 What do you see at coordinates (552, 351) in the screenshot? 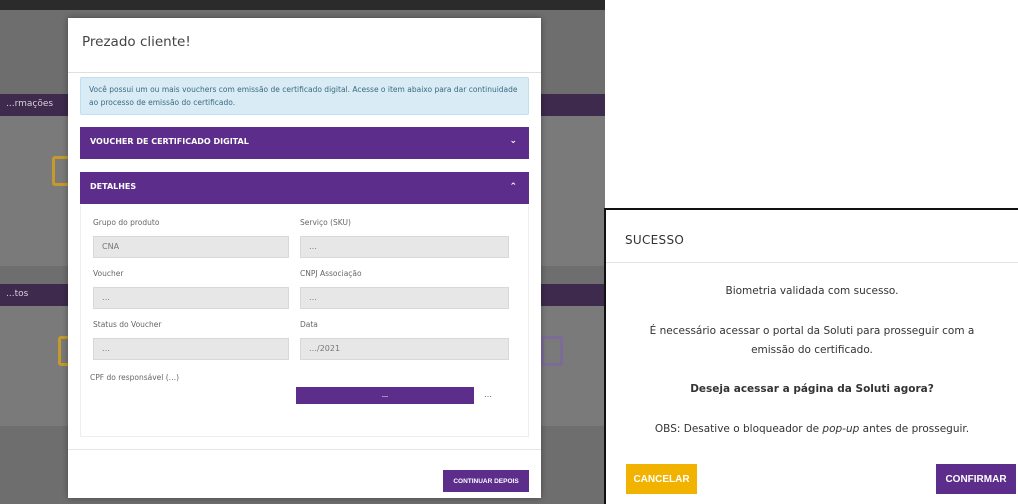
I see `background-code-icon` at bounding box center [552, 351].